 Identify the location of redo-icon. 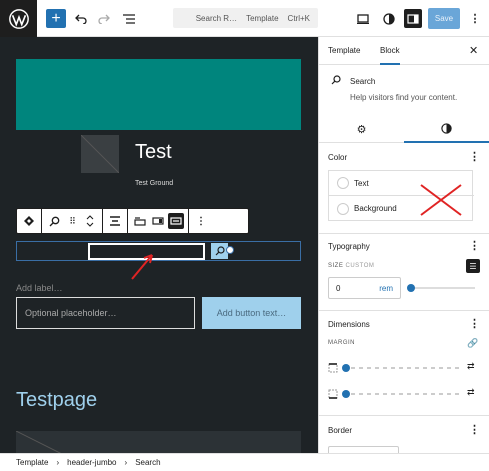
(104, 18).